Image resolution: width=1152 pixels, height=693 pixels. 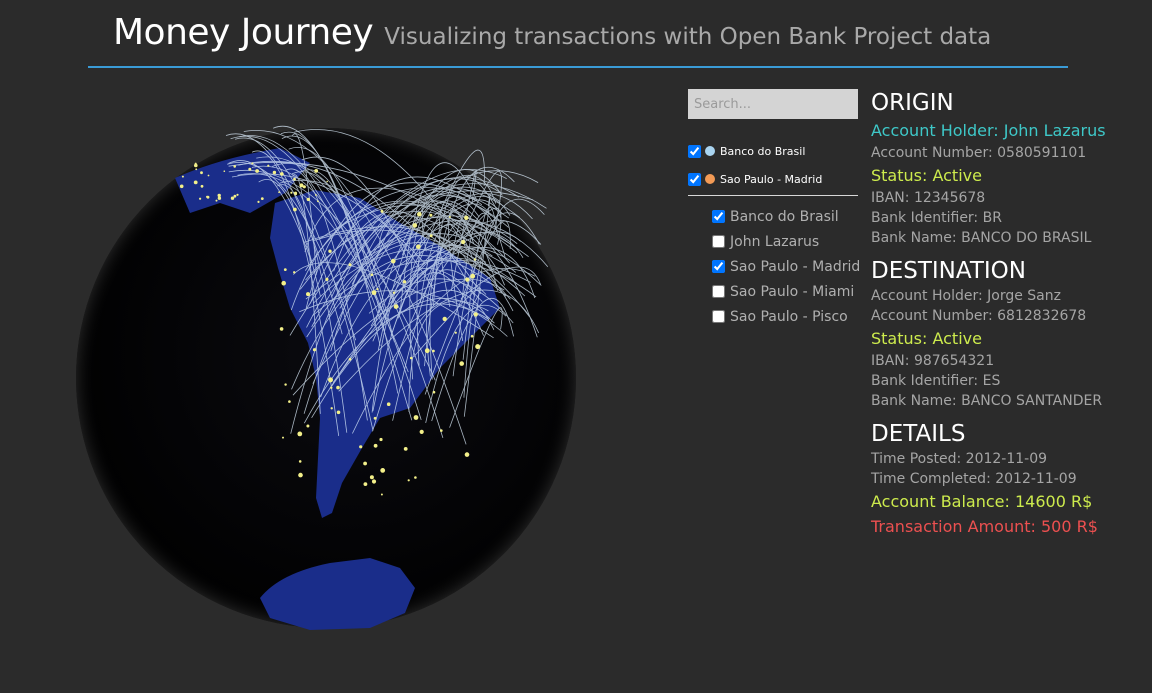 I want to click on legend-checkbox-sao-paulo-madrid, so click(x=694, y=179).